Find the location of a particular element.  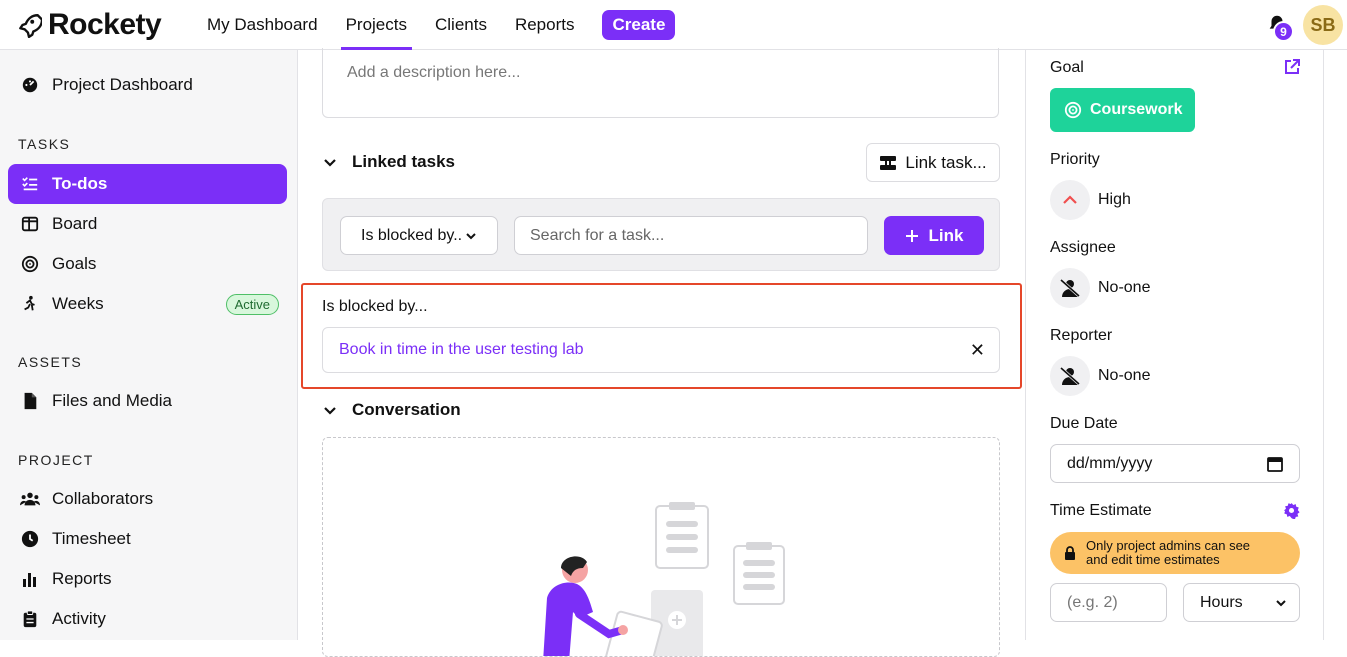

goal-button: Coursework is located at coordinates (1122, 110).